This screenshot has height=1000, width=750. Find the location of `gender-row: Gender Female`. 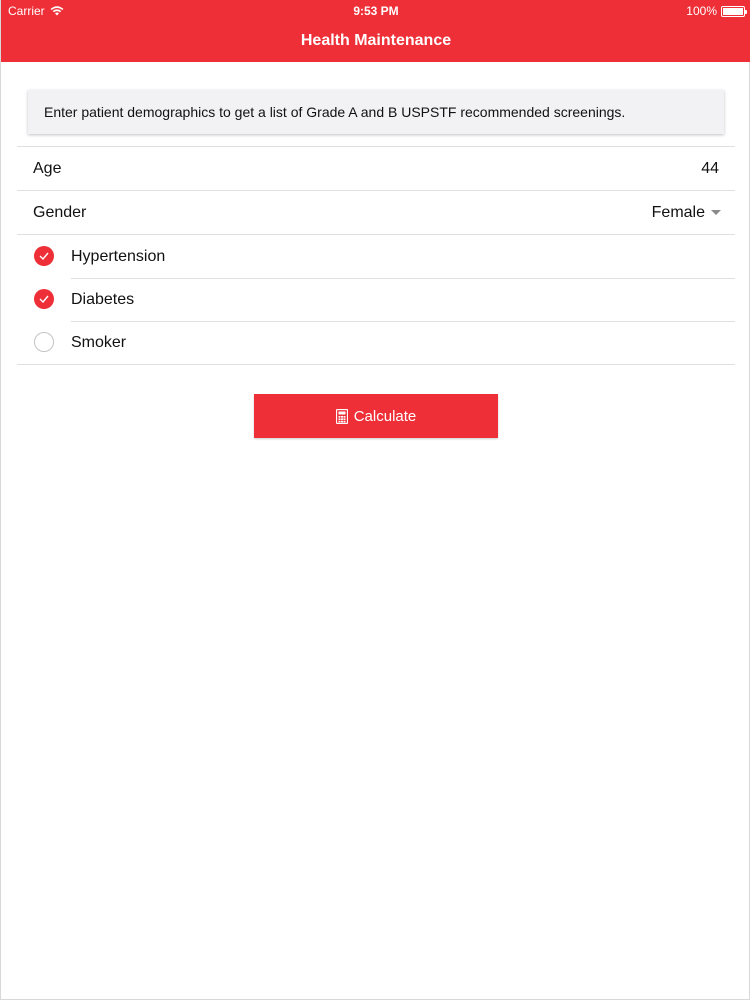

gender-row: Gender Female is located at coordinates (376, 213).